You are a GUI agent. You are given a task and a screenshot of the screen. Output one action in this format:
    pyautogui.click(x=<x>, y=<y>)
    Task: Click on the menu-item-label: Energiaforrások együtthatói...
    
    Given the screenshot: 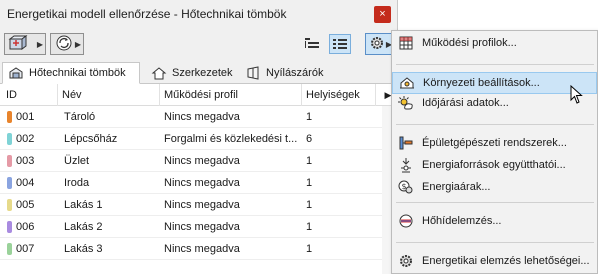 What is the action you would take?
    pyautogui.click(x=494, y=165)
    